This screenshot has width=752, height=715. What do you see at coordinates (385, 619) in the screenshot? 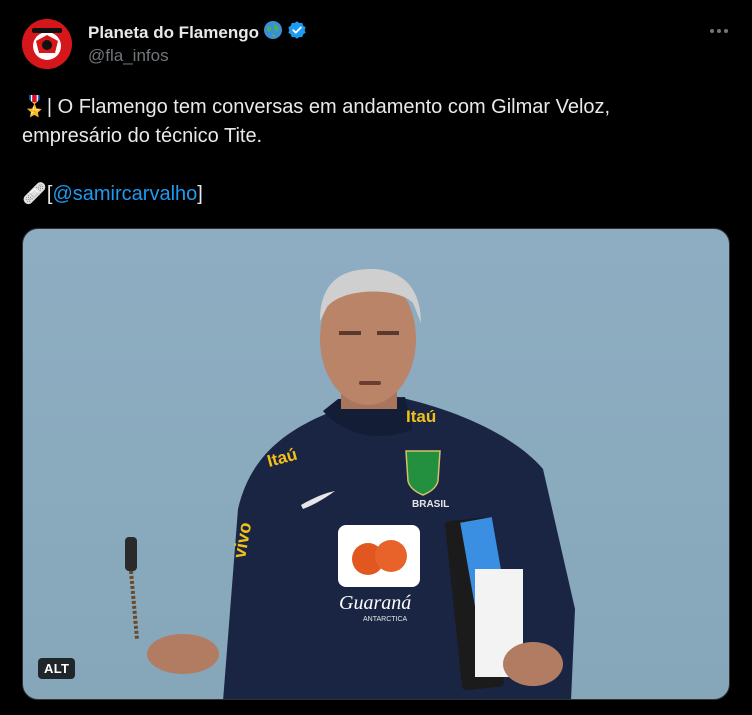
I see `svg-text: ANTARCTICA` at bounding box center [385, 619].